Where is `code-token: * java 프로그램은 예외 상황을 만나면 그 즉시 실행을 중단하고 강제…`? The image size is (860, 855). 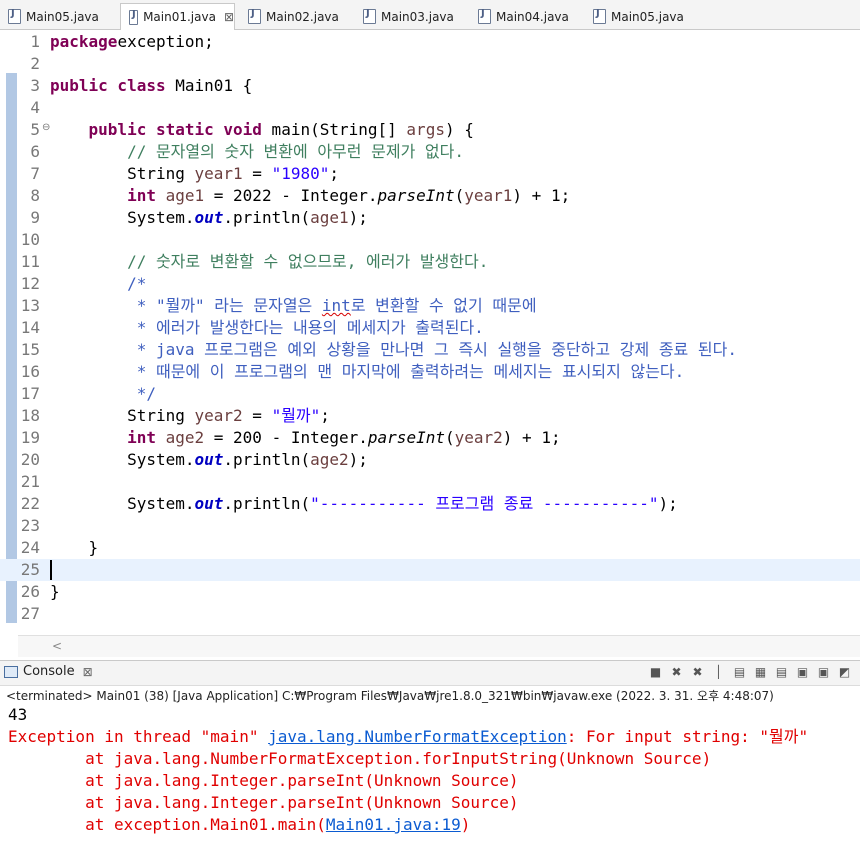 code-token: * java 프로그램은 예외 상황을 만나면 그 즉시 실행을 중단하고 강제… is located at coordinates (436, 349).